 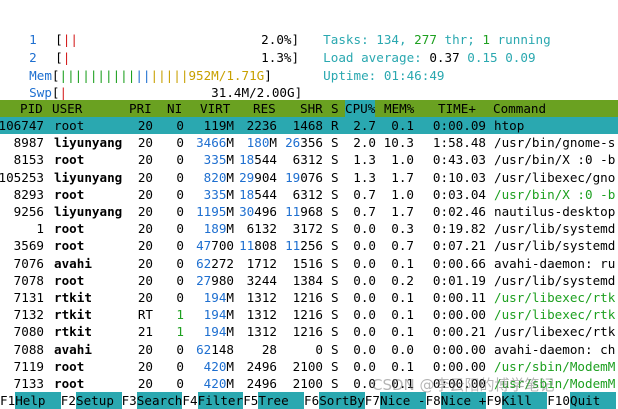 What do you see at coordinates (218, 366) in the screenshot?
I see `cell-virt: 420M` at bounding box center [218, 366].